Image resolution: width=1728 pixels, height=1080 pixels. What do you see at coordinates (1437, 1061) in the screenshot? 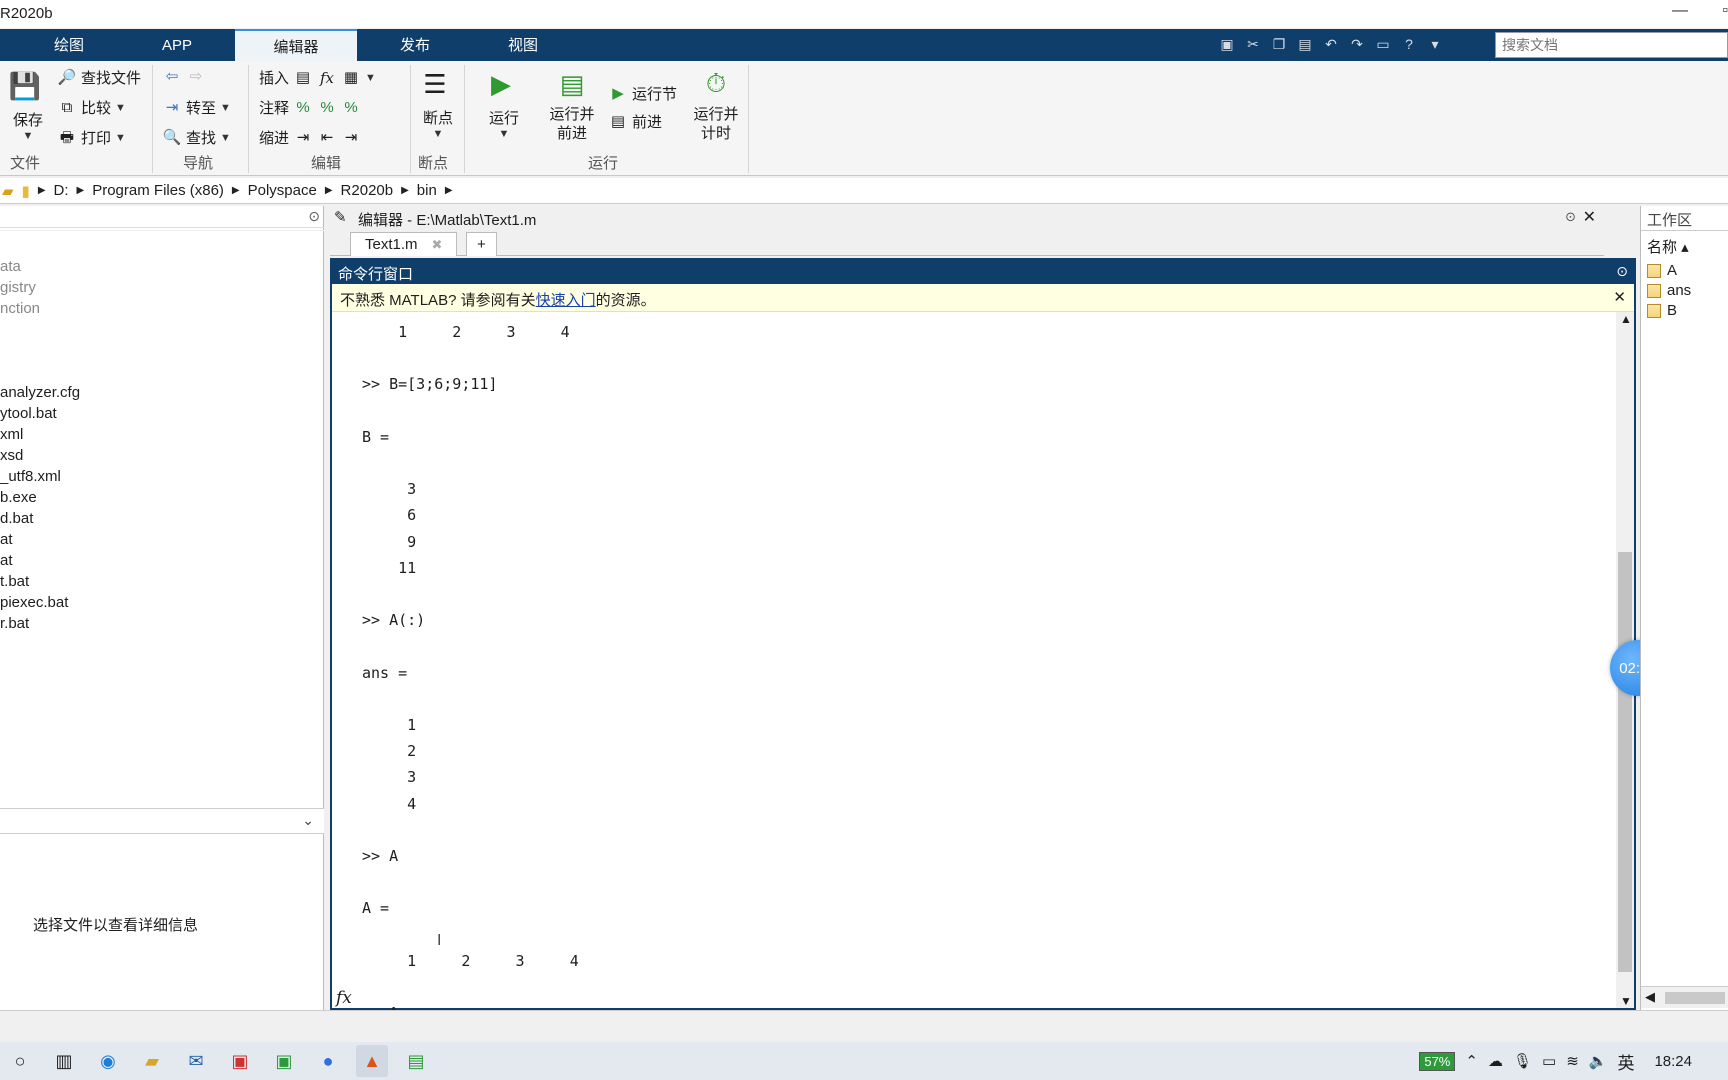
I see `battery-badge: 57%` at bounding box center [1437, 1061].